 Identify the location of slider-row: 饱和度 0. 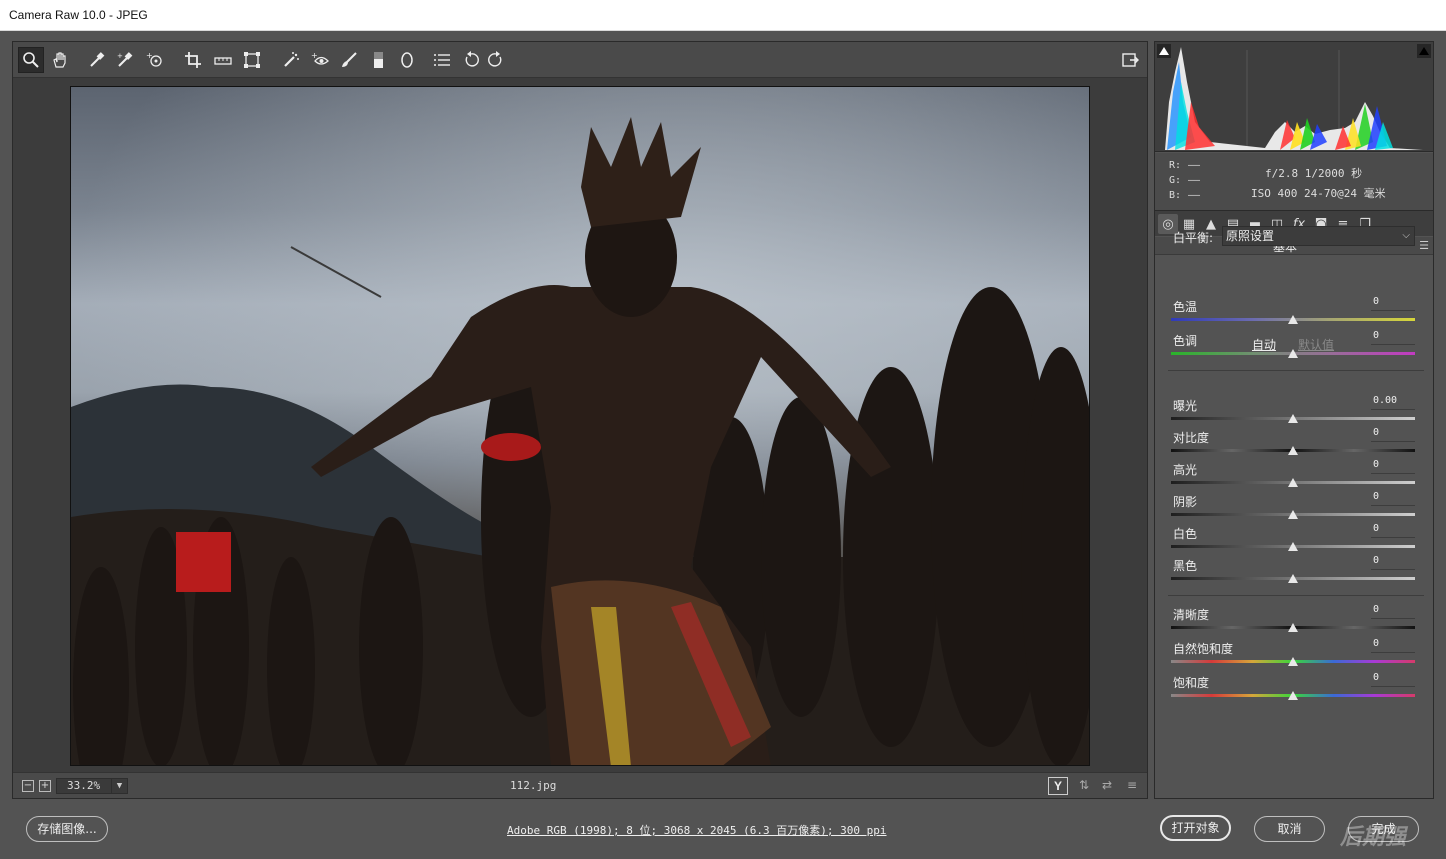
(1293, 689).